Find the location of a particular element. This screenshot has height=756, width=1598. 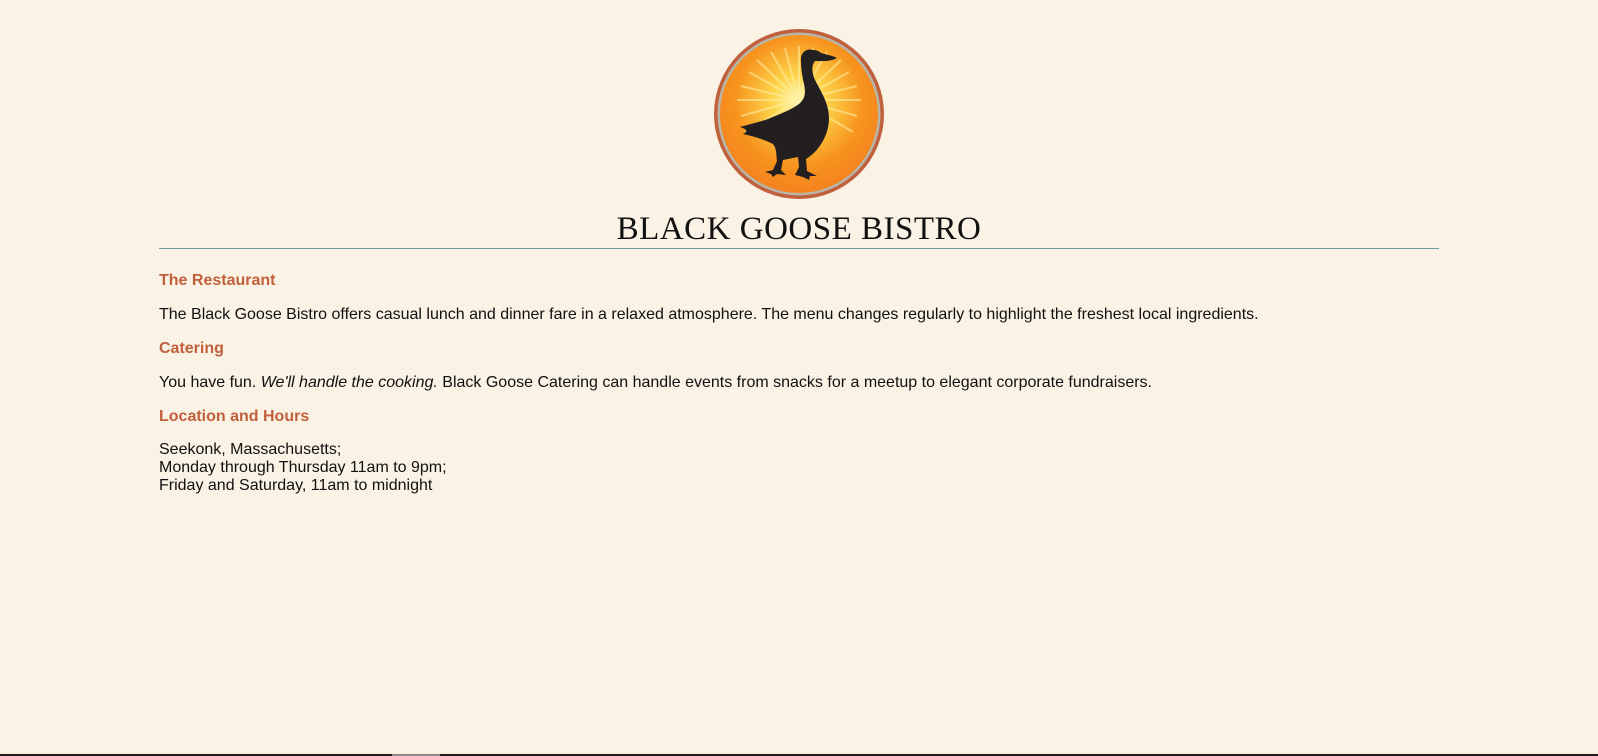

goose-silhouette-logo-icon is located at coordinates (799, 114).